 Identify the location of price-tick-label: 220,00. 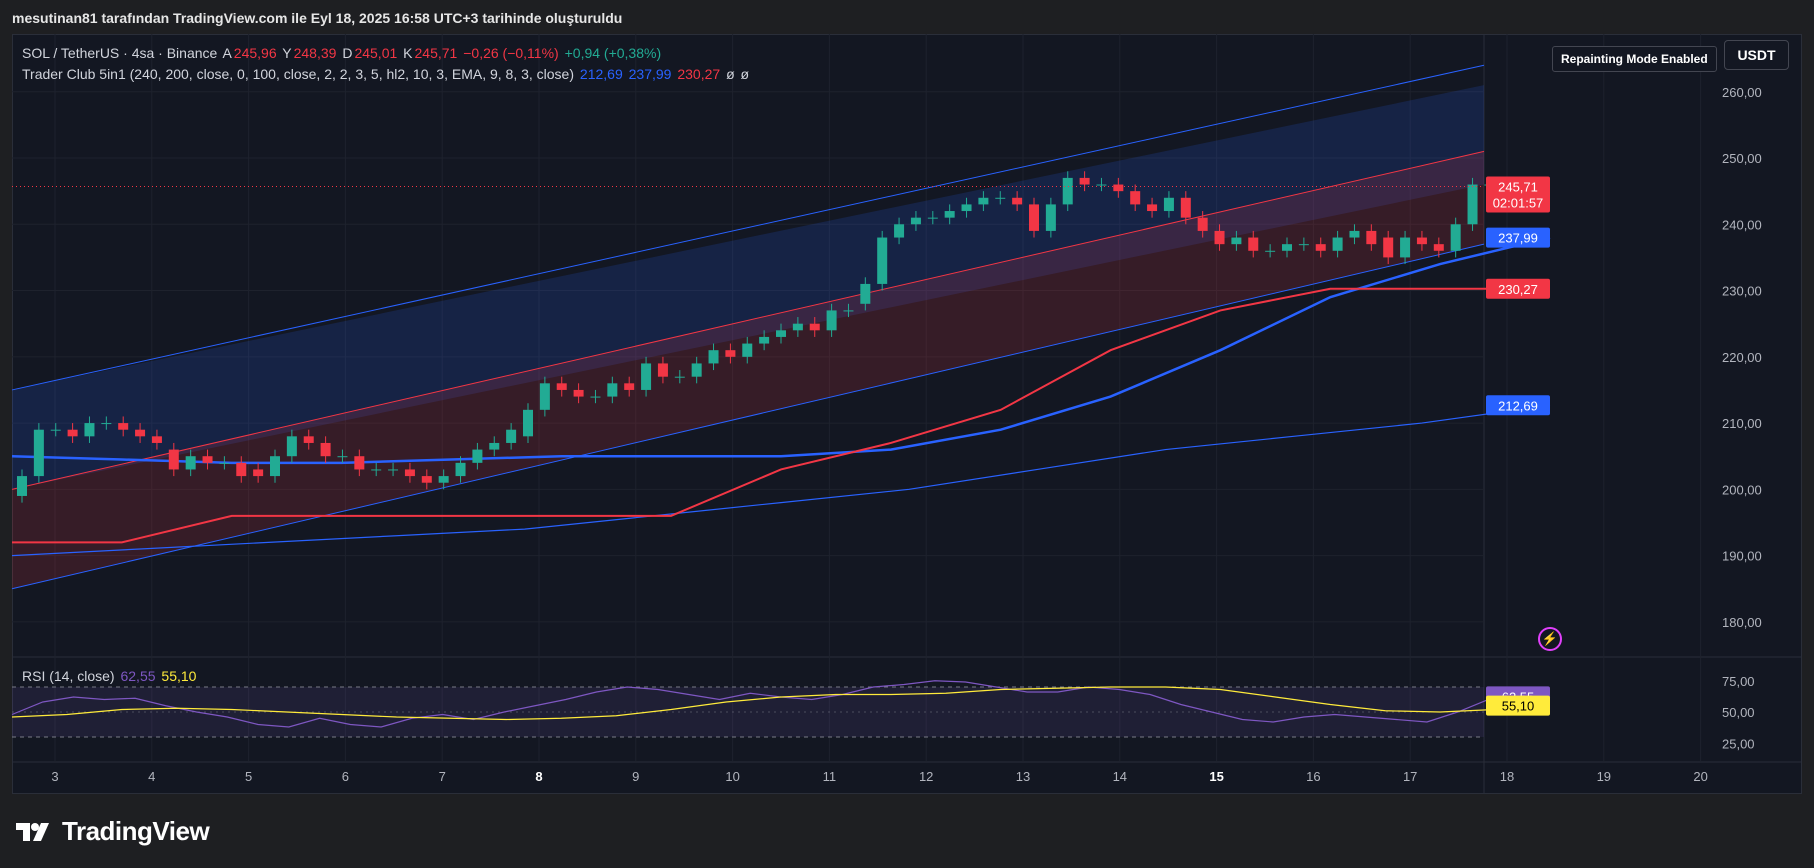
(1742, 357).